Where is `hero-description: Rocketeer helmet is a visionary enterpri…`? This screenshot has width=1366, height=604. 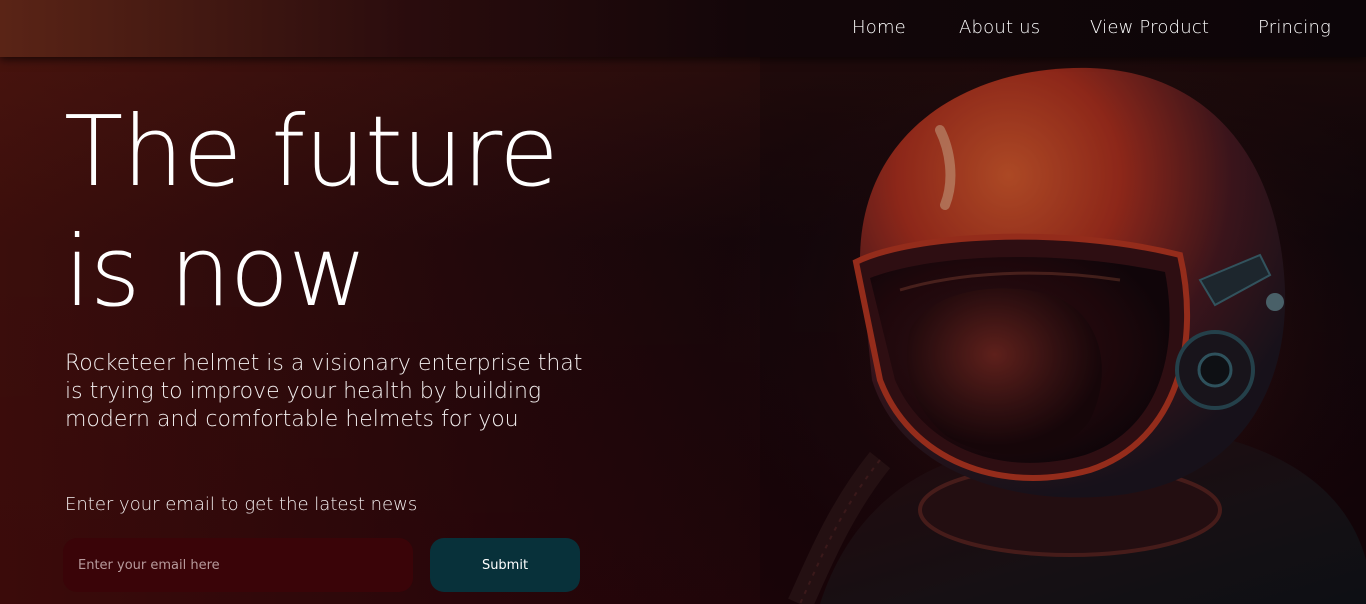 hero-description: Rocketeer helmet is a visionary enterpri… is located at coordinates (324, 391).